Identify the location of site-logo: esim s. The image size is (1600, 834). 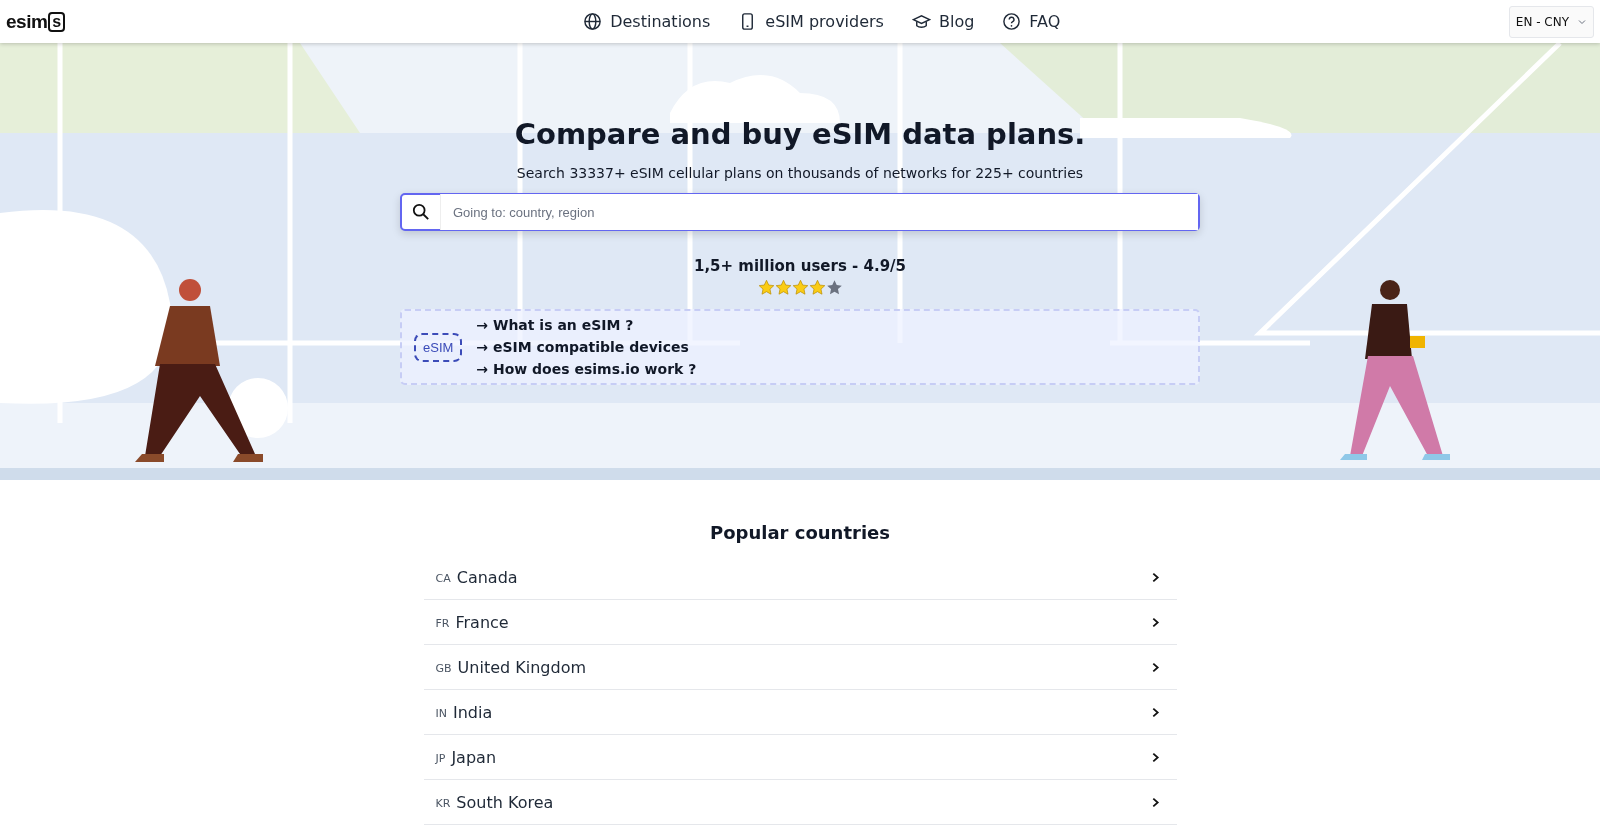
(35, 21).